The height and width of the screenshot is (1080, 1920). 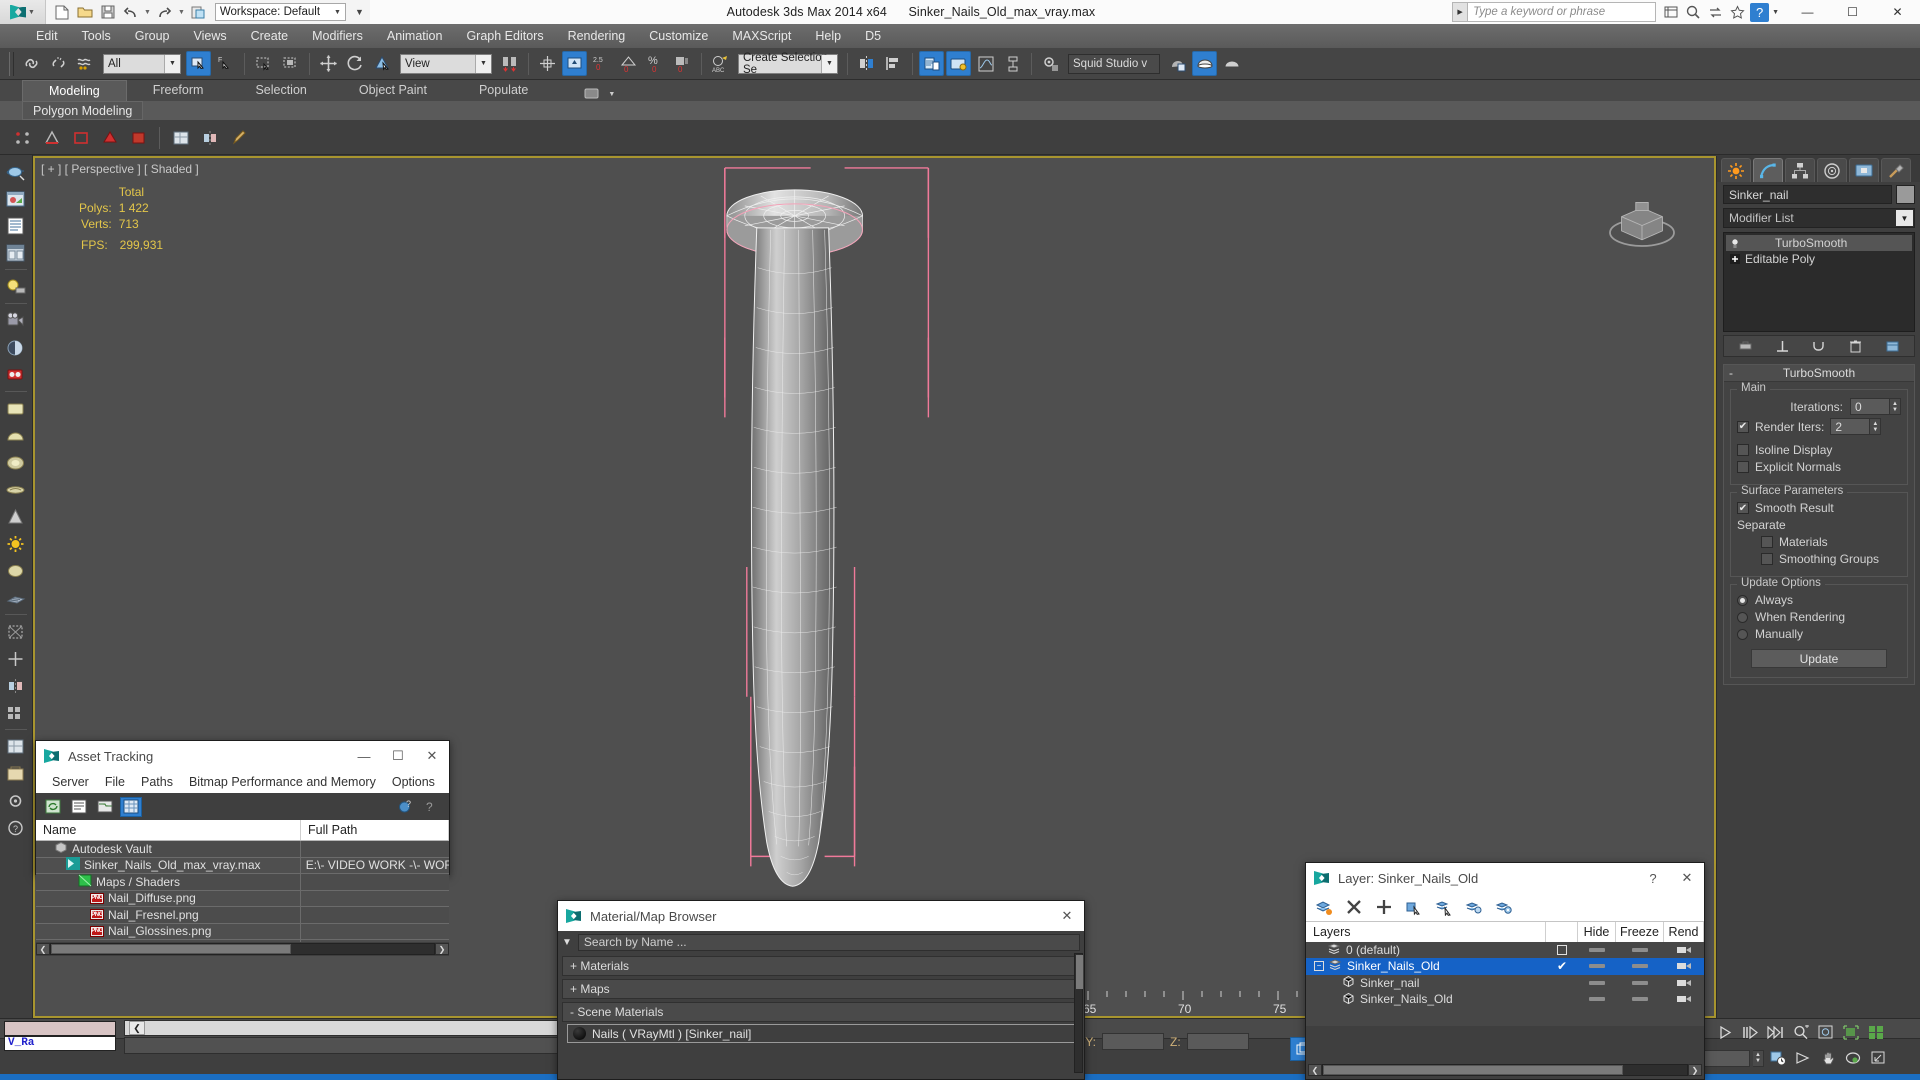 I want to click on light-icon, so click(x=16, y=286).